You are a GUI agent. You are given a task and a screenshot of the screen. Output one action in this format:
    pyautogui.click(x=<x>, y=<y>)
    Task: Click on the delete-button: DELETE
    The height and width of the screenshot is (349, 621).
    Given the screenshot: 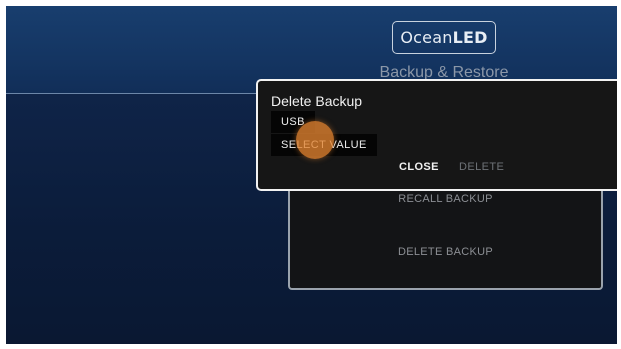 What is the action you would take?
    pyautogui.click(x=481, y=167)
    